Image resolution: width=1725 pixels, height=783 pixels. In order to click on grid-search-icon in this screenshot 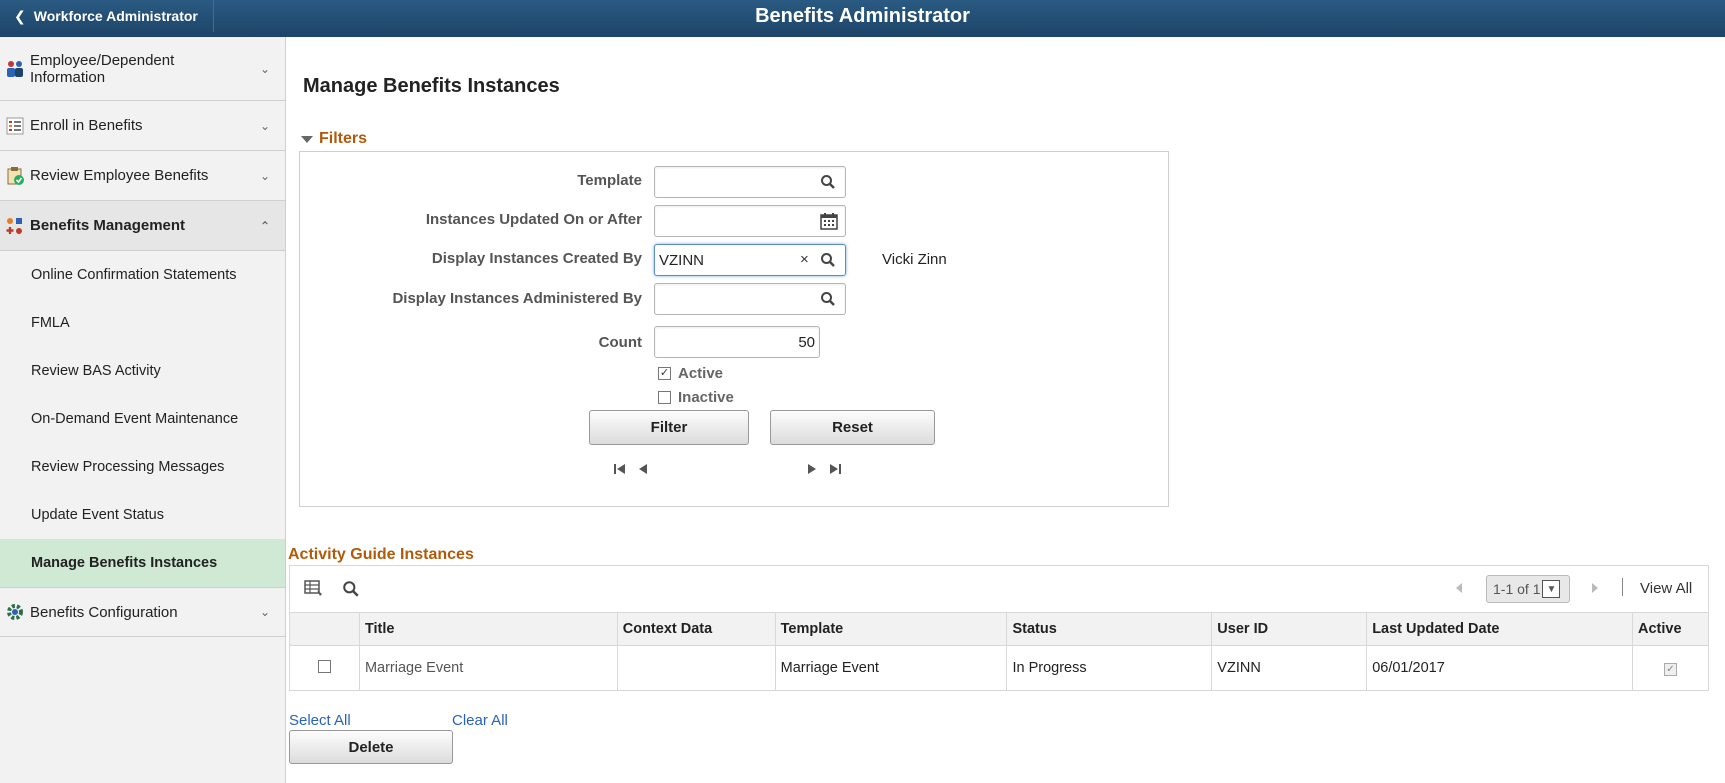, I will do `click(351, 591)`.